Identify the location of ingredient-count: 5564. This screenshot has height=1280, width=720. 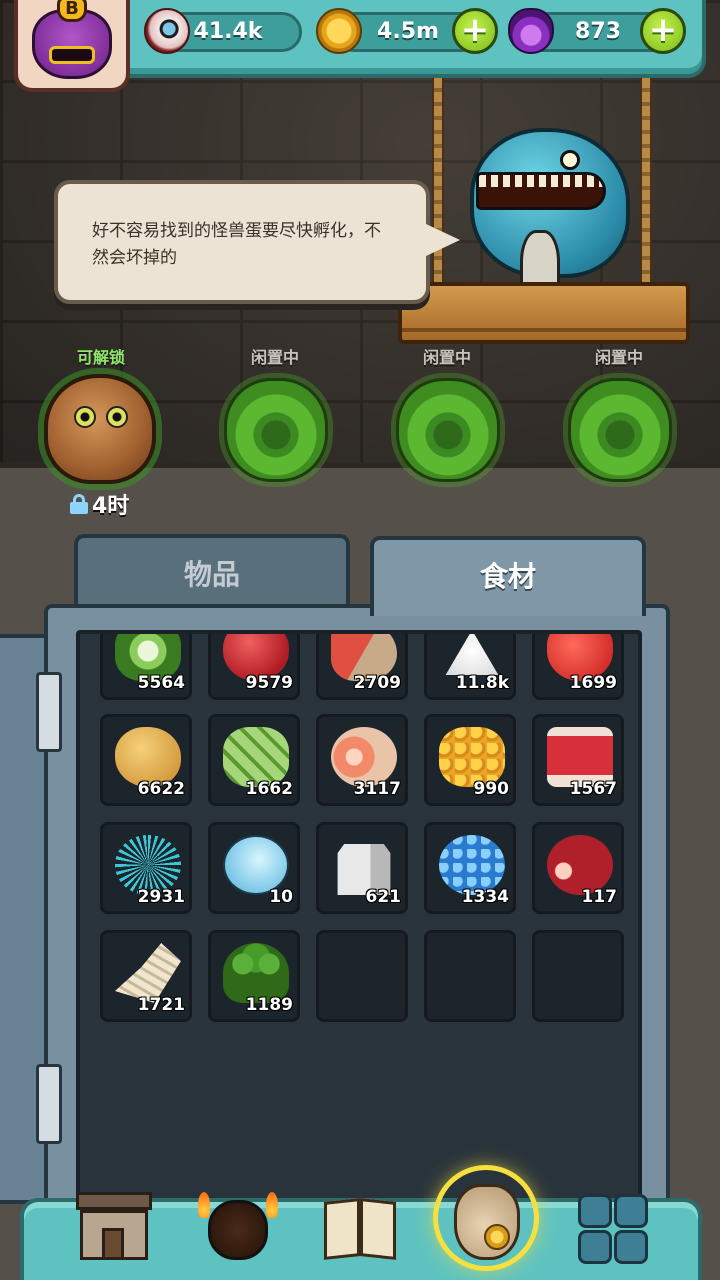
(161, 683).